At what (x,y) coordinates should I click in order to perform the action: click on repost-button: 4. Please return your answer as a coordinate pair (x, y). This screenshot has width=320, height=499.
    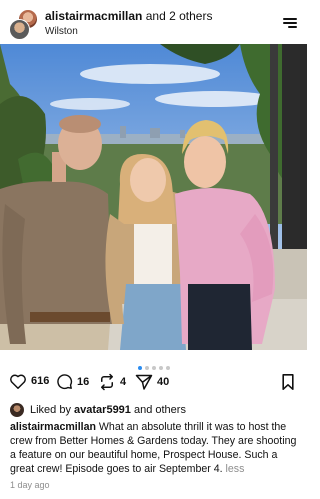
    Looking at the image, I should click on (112, 382).